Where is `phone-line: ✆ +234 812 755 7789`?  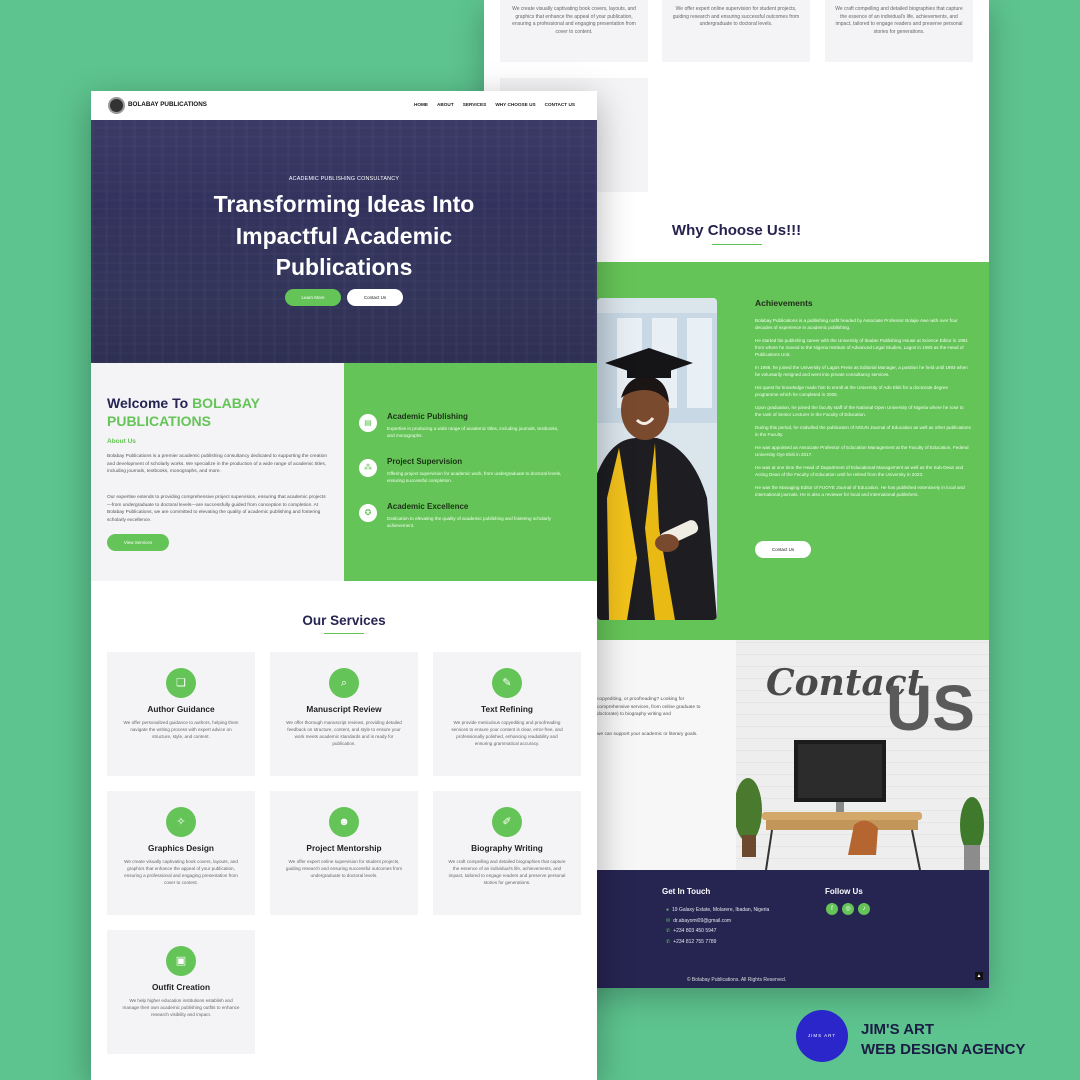 phone-line: ✆ +234 812 755 7789 is located at coordinates (717, 942).